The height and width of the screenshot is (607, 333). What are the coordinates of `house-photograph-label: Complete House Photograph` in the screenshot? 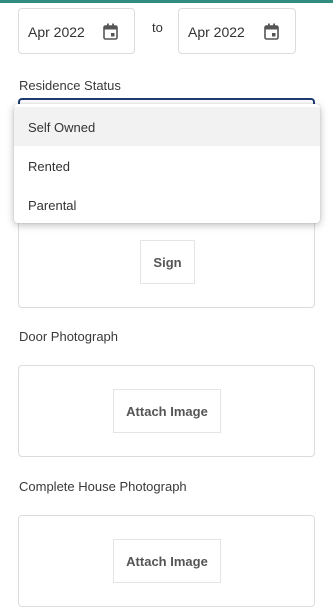 It's located at (103, 486).